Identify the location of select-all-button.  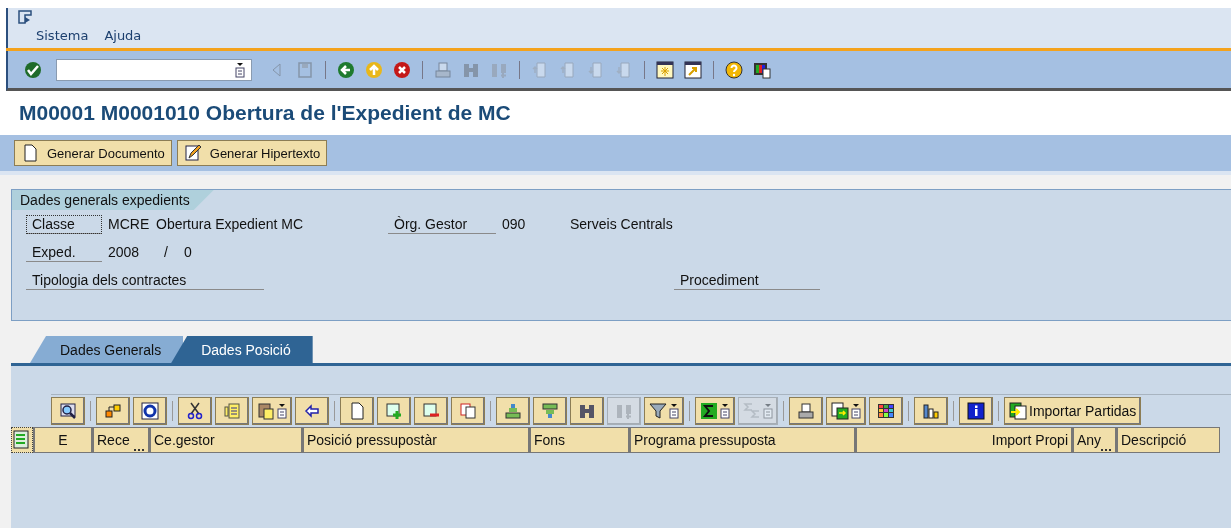
(22, 440).